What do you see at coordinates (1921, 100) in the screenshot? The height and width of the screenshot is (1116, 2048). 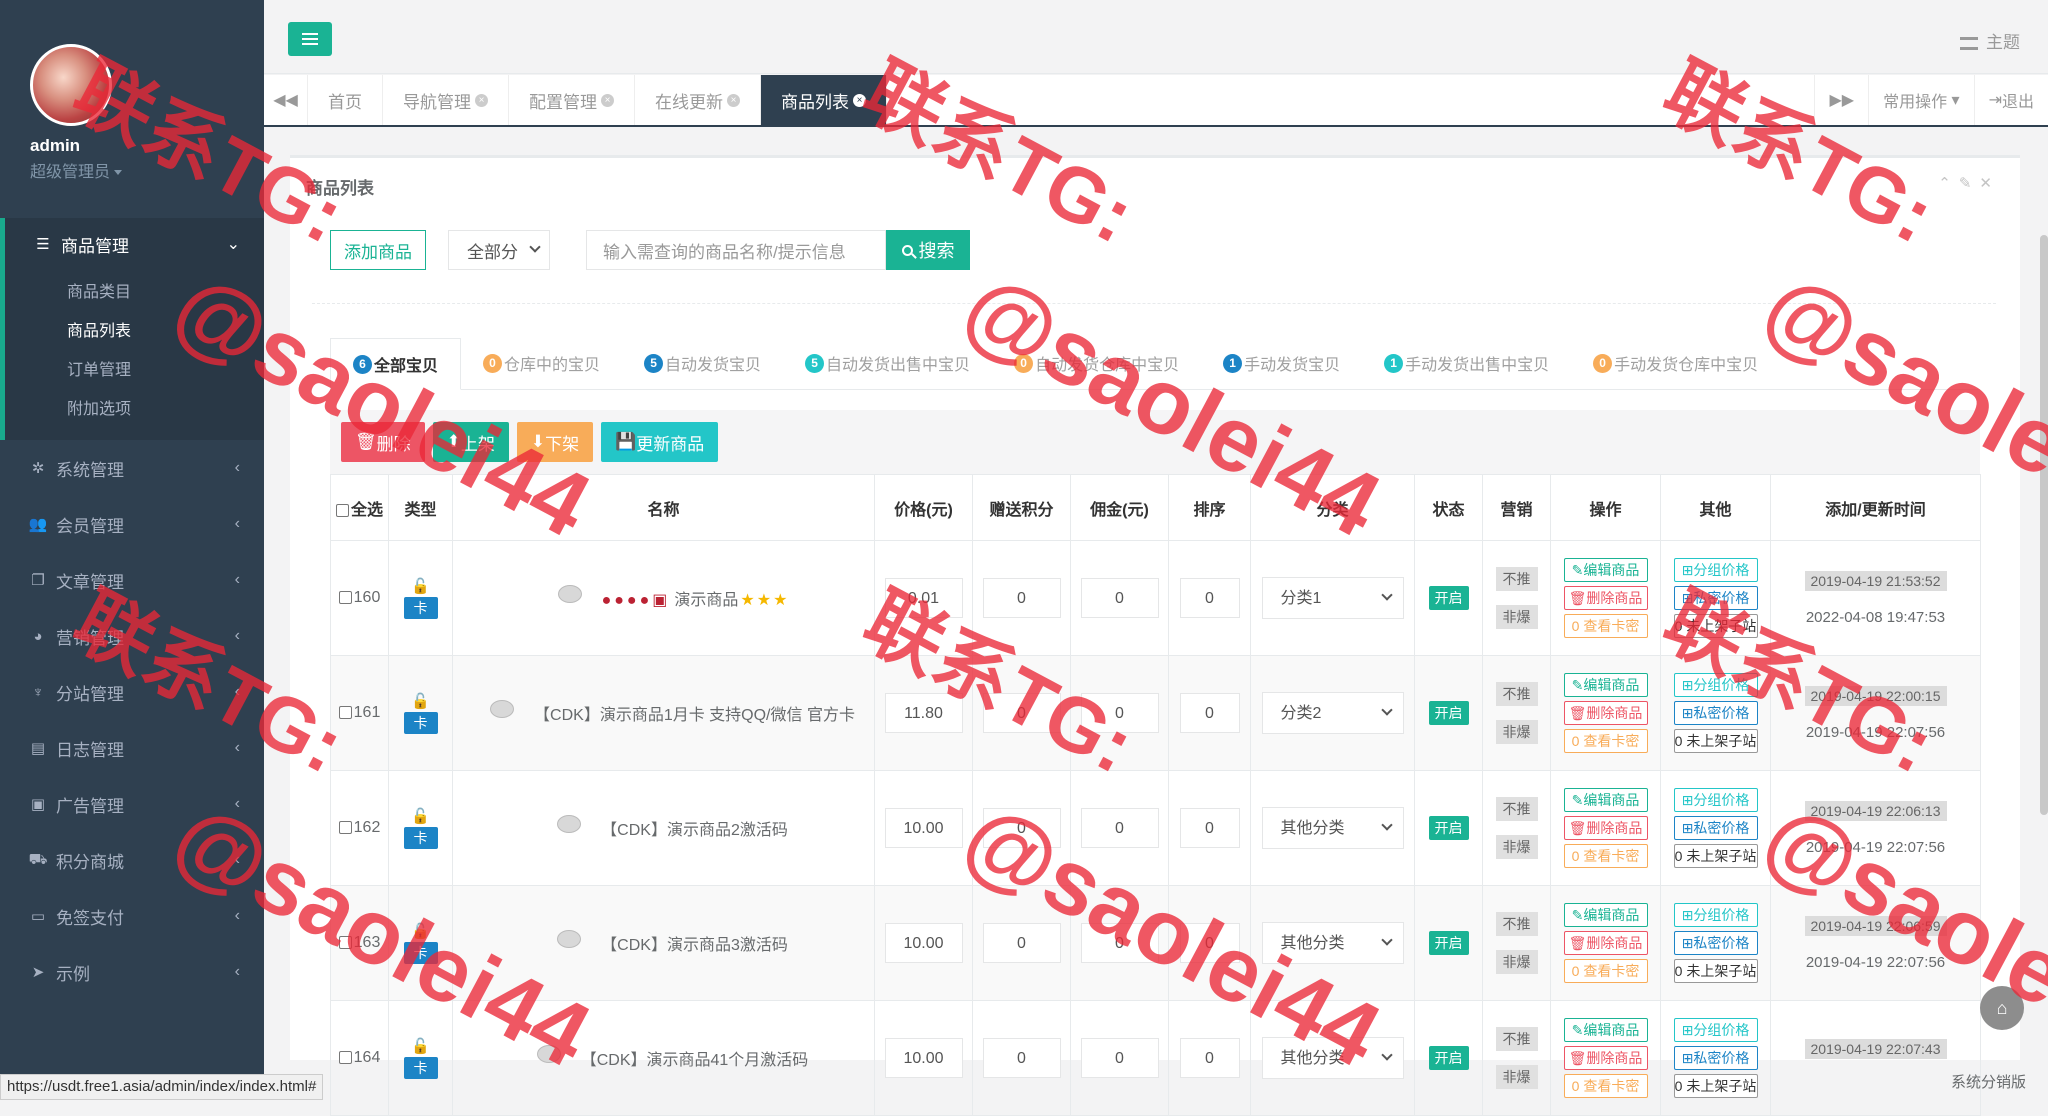 I see `common-actions-dropdown: 常用操作 ▾` at bounding box center [1921, 100].